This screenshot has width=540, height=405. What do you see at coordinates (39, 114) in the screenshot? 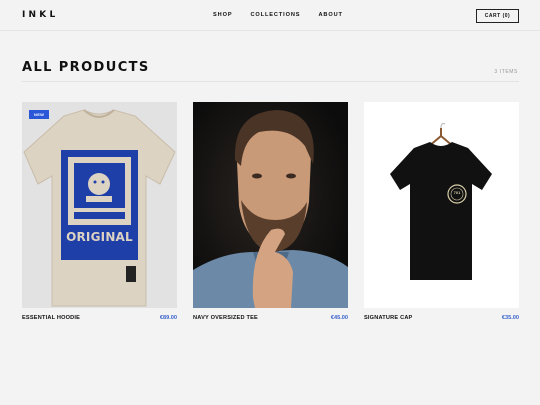
I see `new-badge: NEW` at bounding box center [39, 114].